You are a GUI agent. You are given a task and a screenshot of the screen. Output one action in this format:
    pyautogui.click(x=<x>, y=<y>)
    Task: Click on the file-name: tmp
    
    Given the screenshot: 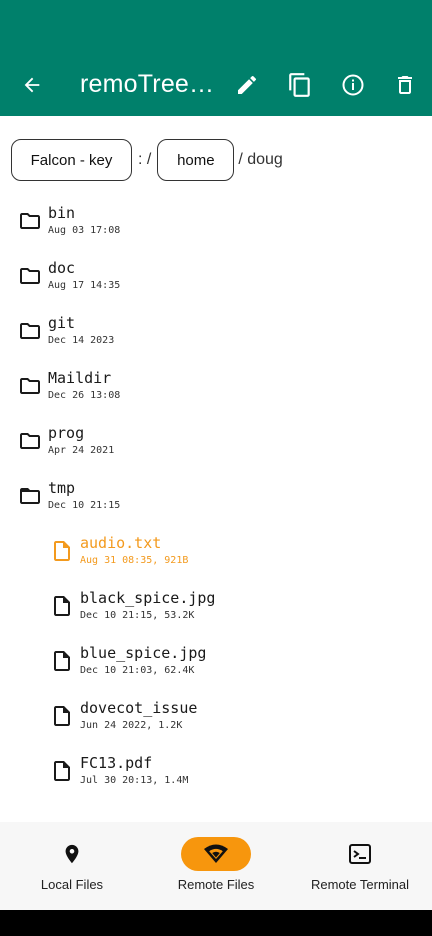 What is the action you would take?
    pyautogui.click(x=62, y=487)
    